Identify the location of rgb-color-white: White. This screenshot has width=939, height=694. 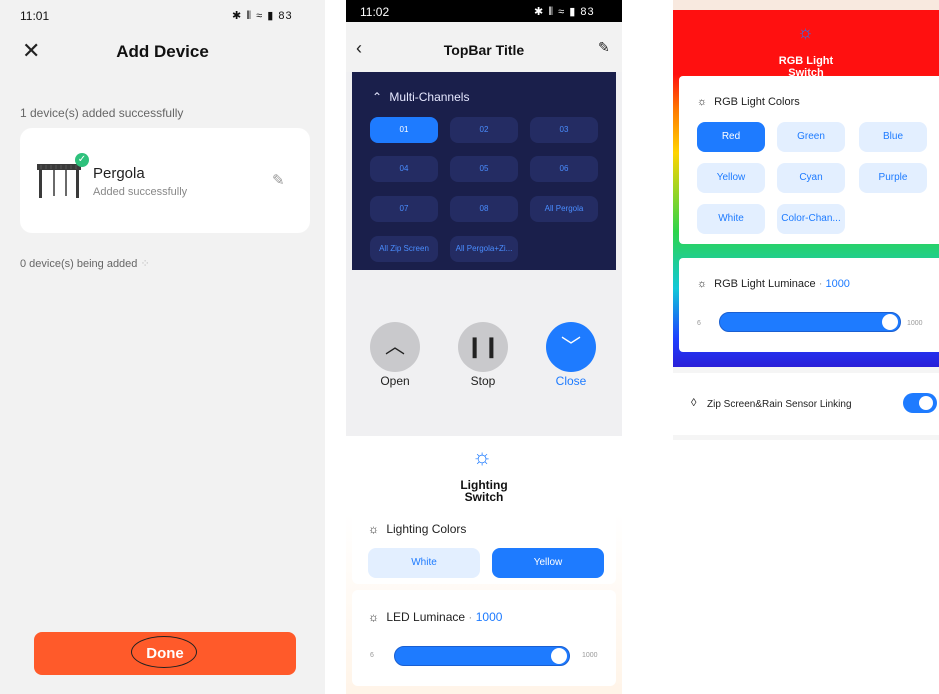
(731, 219).